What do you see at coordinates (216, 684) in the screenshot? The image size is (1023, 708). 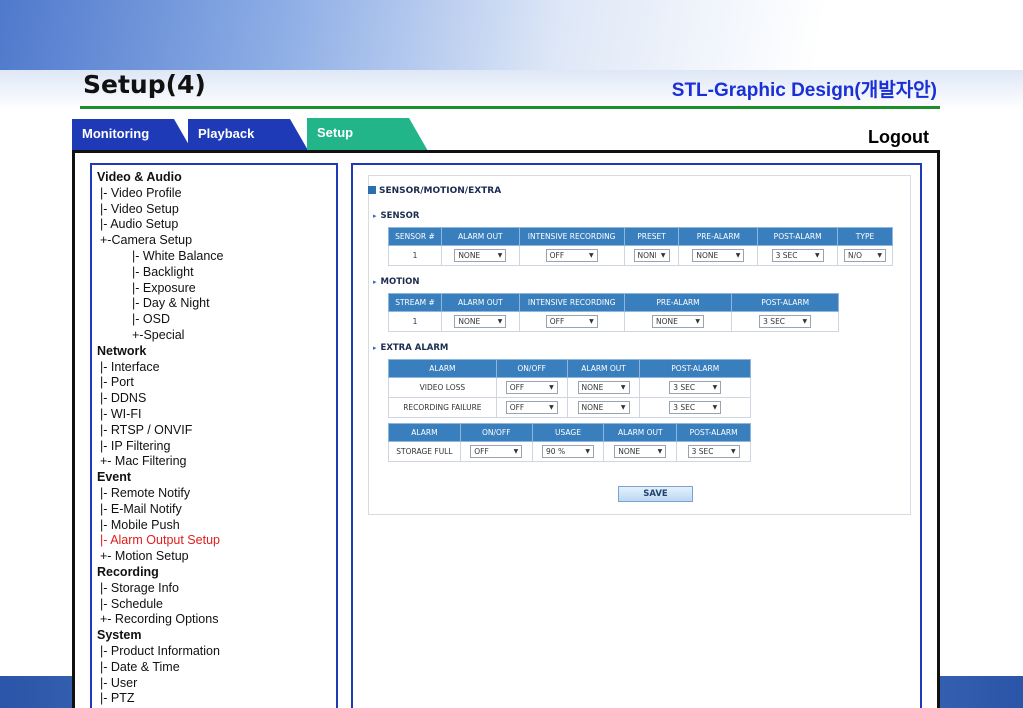 I see `nav-item: |- User` at bounding box center [216, 684].